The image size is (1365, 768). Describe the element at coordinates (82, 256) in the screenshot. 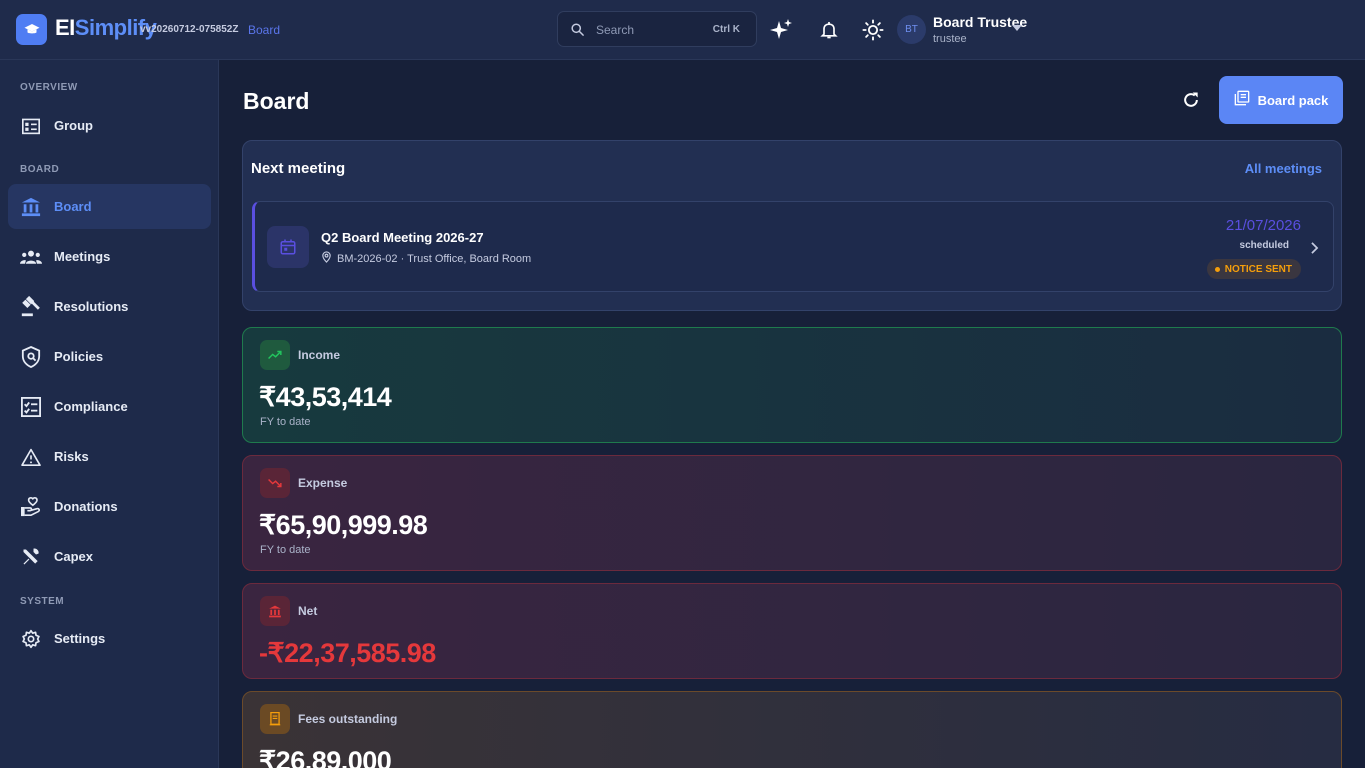

I see `sidebar-item-label: Meetings` at that location.